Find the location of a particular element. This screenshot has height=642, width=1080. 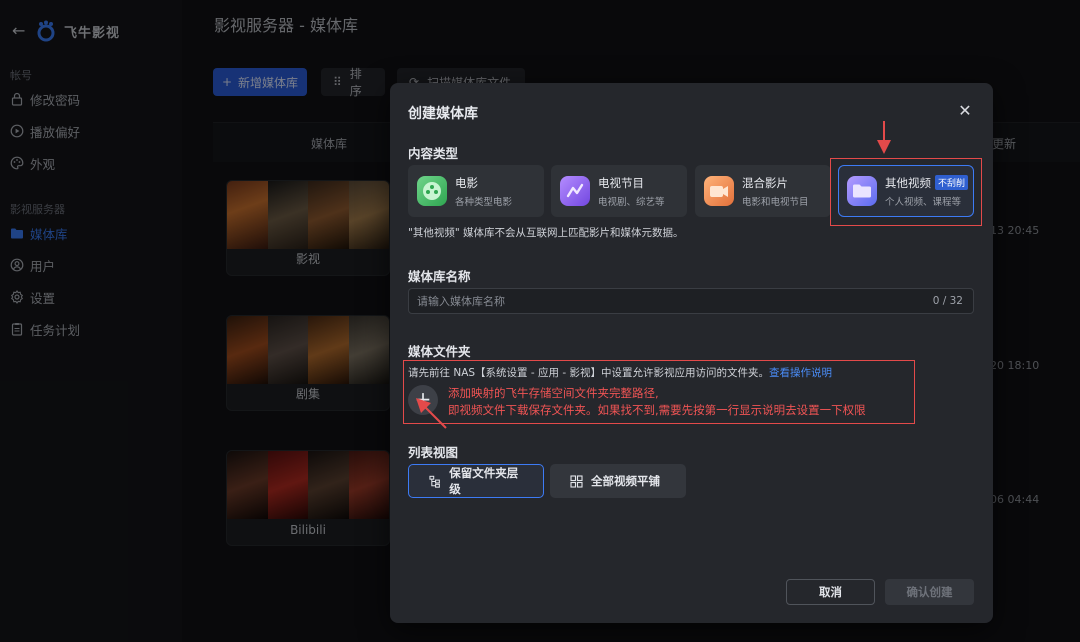

type-desc: 各种类型电影 is located at coordinates (484, 202).